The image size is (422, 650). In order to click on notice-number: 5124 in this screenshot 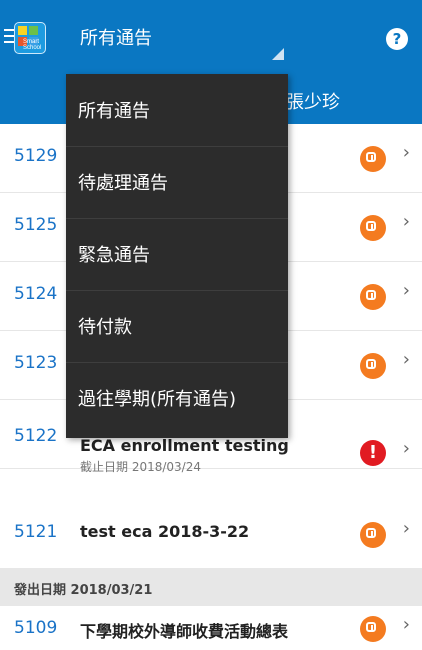, I will do `click(36, 294)`.